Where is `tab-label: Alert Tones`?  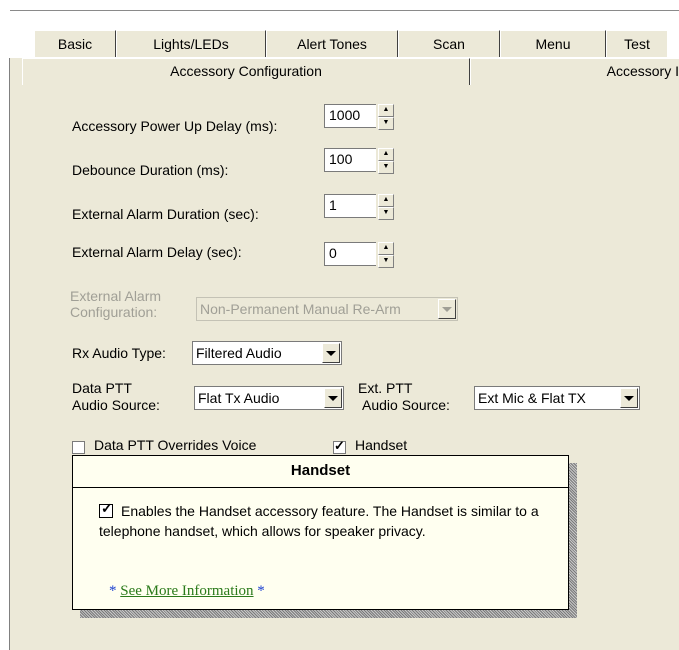 tab-label: Alert Tones is located at coordinates (332, 44).